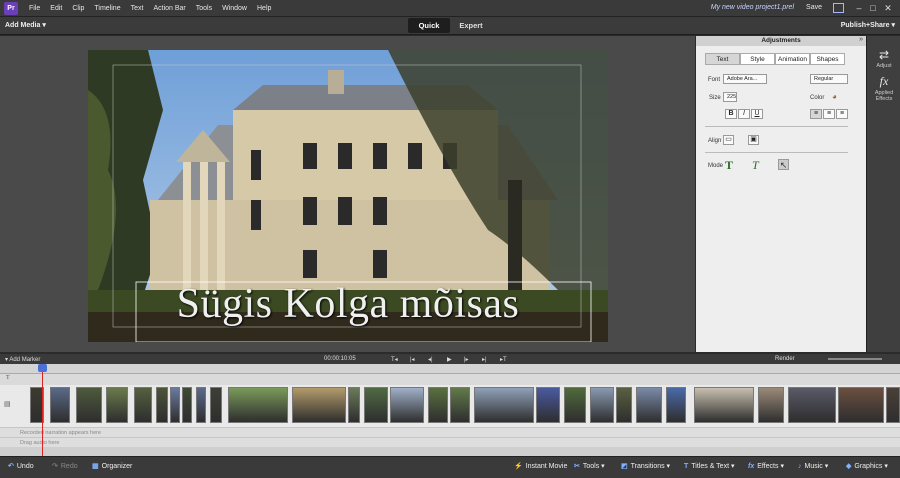 The image size is (900, 478). Describe the element at coordinates (22, 359) in the screenshot. I see `add-marker-button: ▾ Add Marker` at that location.